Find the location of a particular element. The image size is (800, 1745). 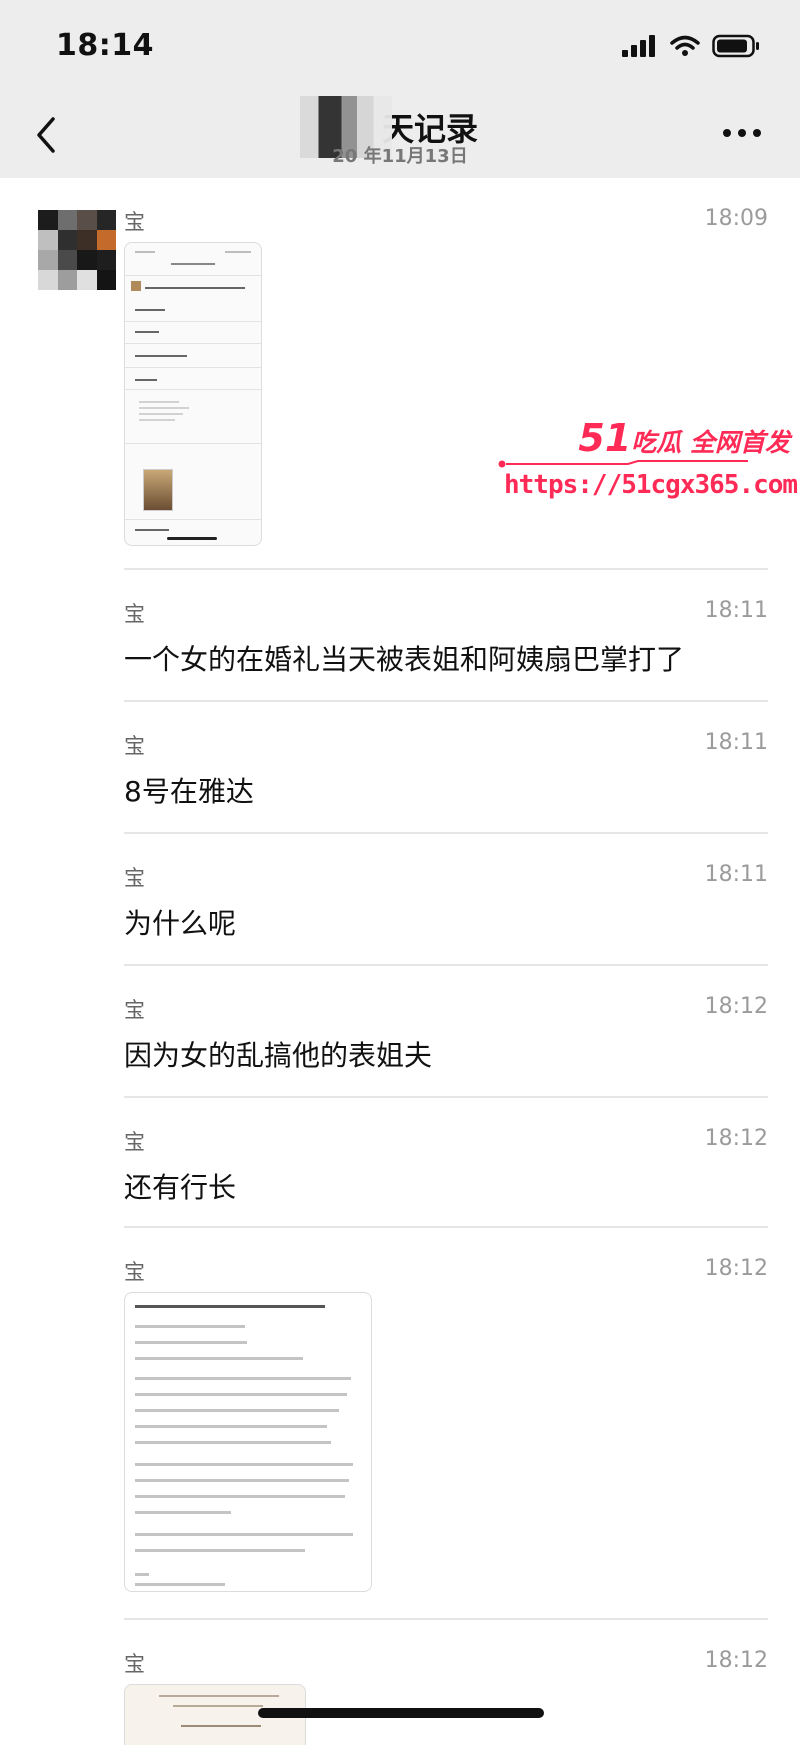

message-item: 宝 18:11 一个女的在婚礼当天被表姐和阿姨扇巴掌打了 is located at coordinates (446, 643).